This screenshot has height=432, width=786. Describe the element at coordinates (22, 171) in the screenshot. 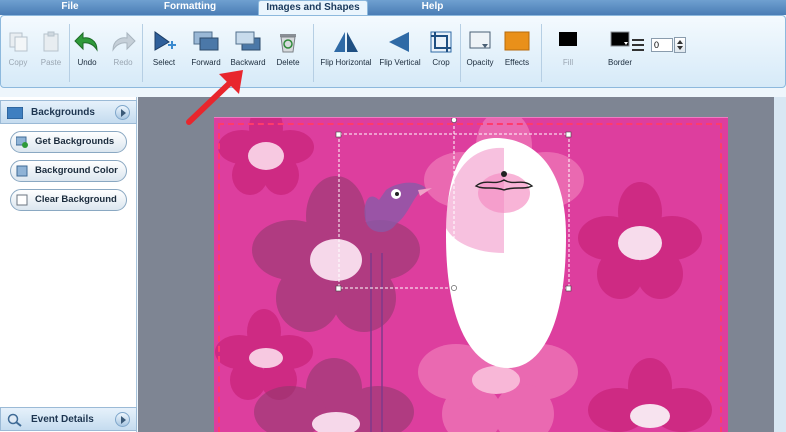

I see `color-swatch-icon` at that location.